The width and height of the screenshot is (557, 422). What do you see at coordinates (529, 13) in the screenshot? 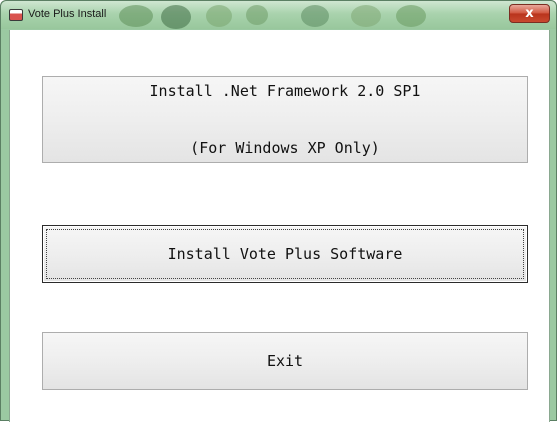
I see `close-button: x` at bounding box center [529, 13].